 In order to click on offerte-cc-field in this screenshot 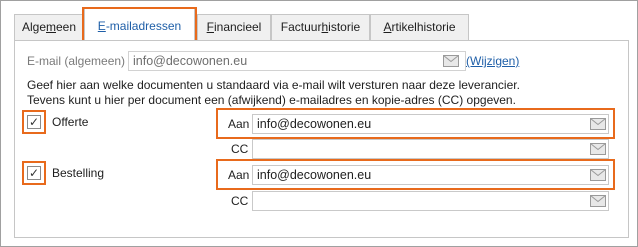, I will do `click(430, 149)`.